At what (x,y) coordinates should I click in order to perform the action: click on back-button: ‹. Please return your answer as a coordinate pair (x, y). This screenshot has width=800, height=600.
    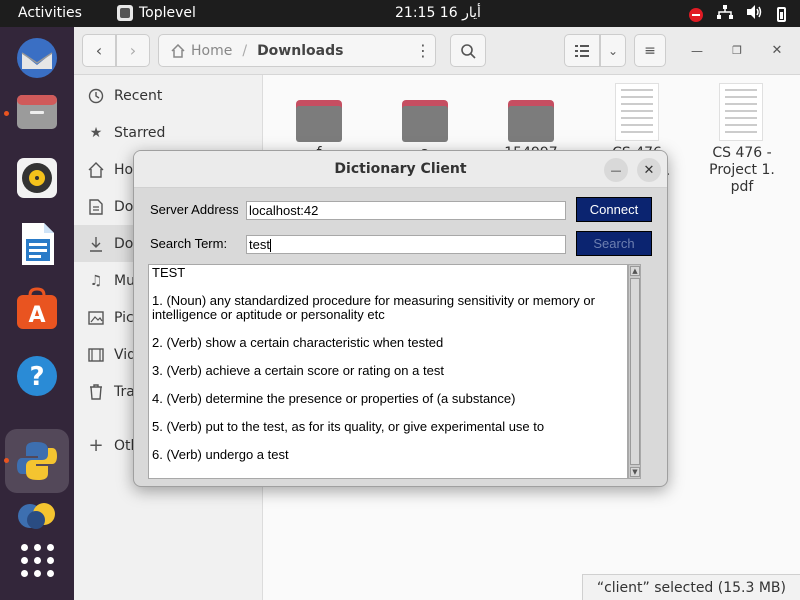
    Looking at the image, I should click on (99, 50).